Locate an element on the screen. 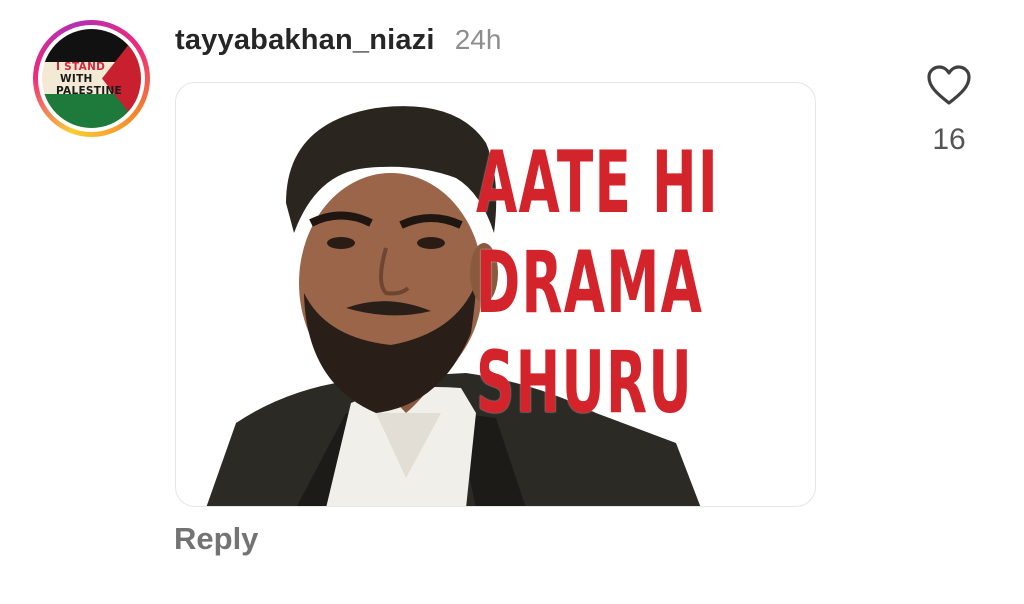 The image size is (1024, 604). avatar-badge-line-2: WITH is located at coordinates (76, 78).